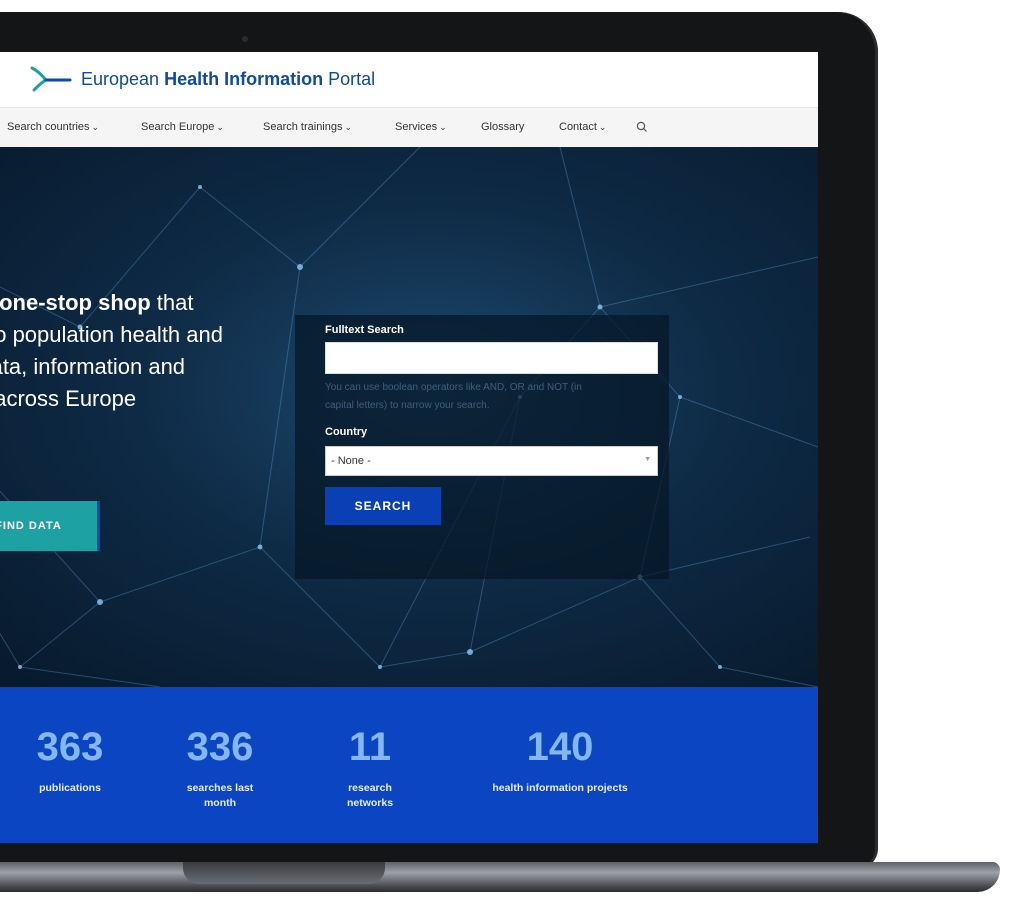  I want to click on dropdown-arrow-icon: ▼, so click(647, 459).